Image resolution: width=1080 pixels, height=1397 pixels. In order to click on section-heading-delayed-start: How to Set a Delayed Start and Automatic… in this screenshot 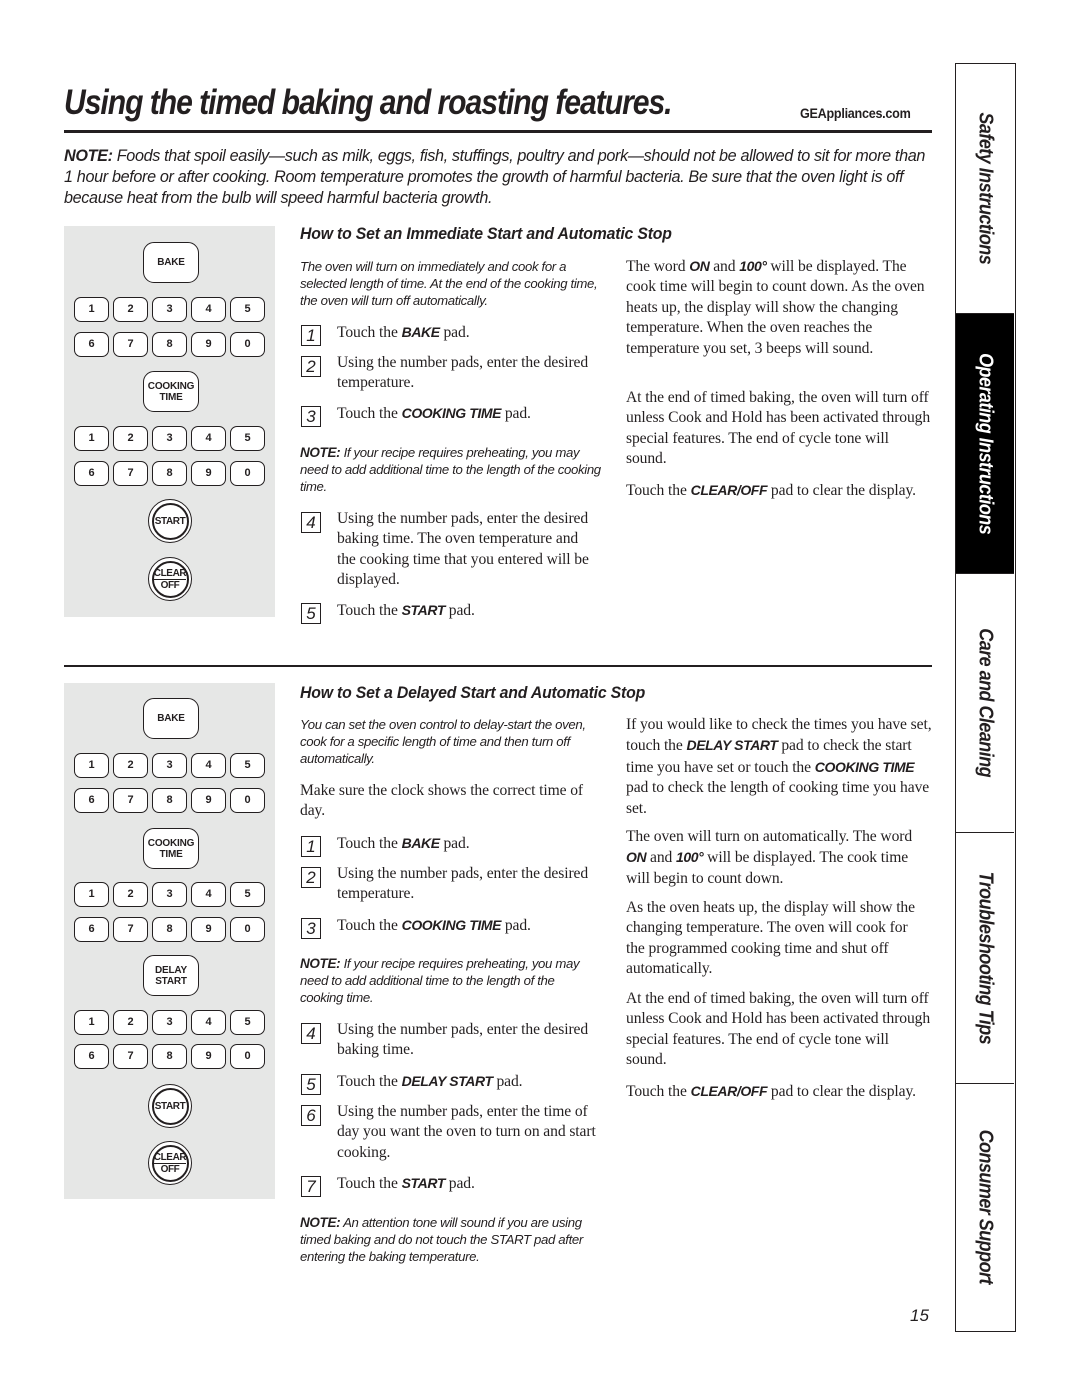, I will do `click(473, 692)`.